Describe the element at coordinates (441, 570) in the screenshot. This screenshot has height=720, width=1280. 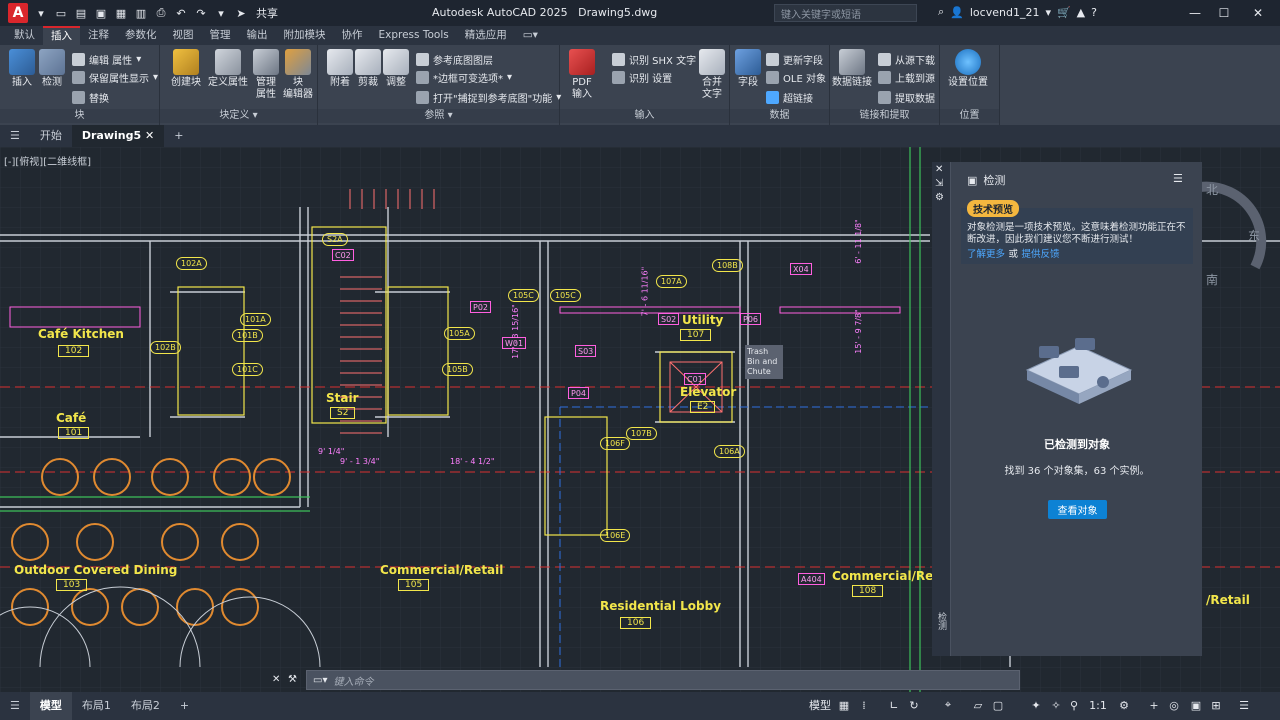
I see `room-label: Commercial/Retail` at that location.